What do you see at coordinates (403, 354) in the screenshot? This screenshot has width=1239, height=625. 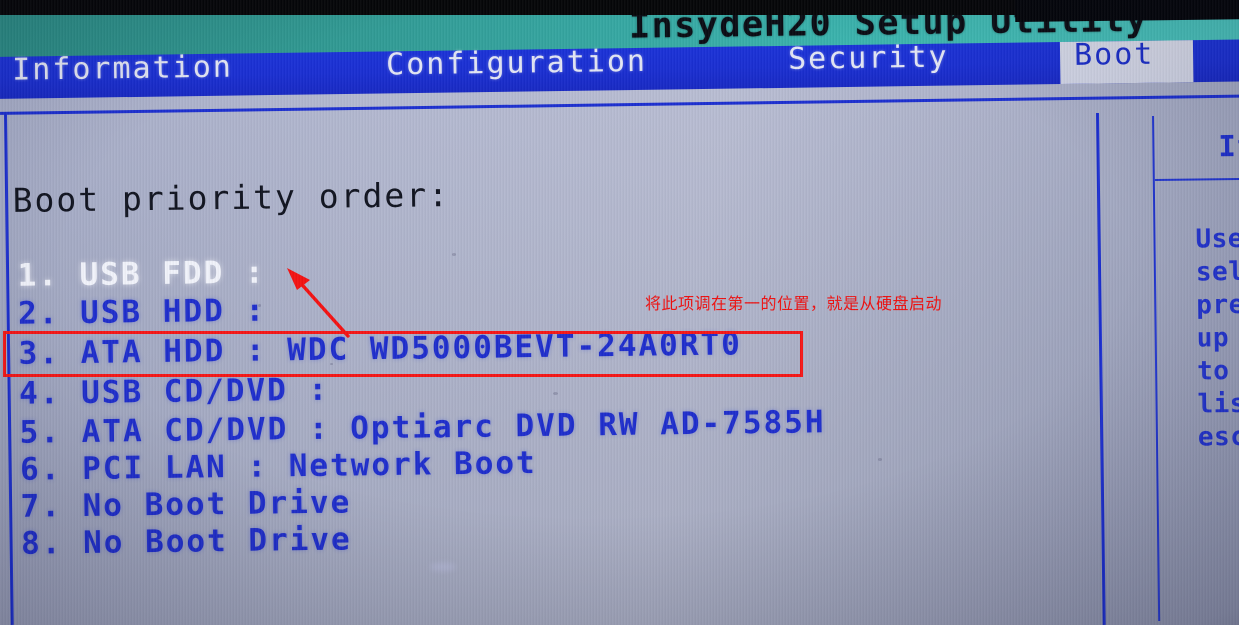 I see `annotation-highlight-box` at bounding box center [403, 354].